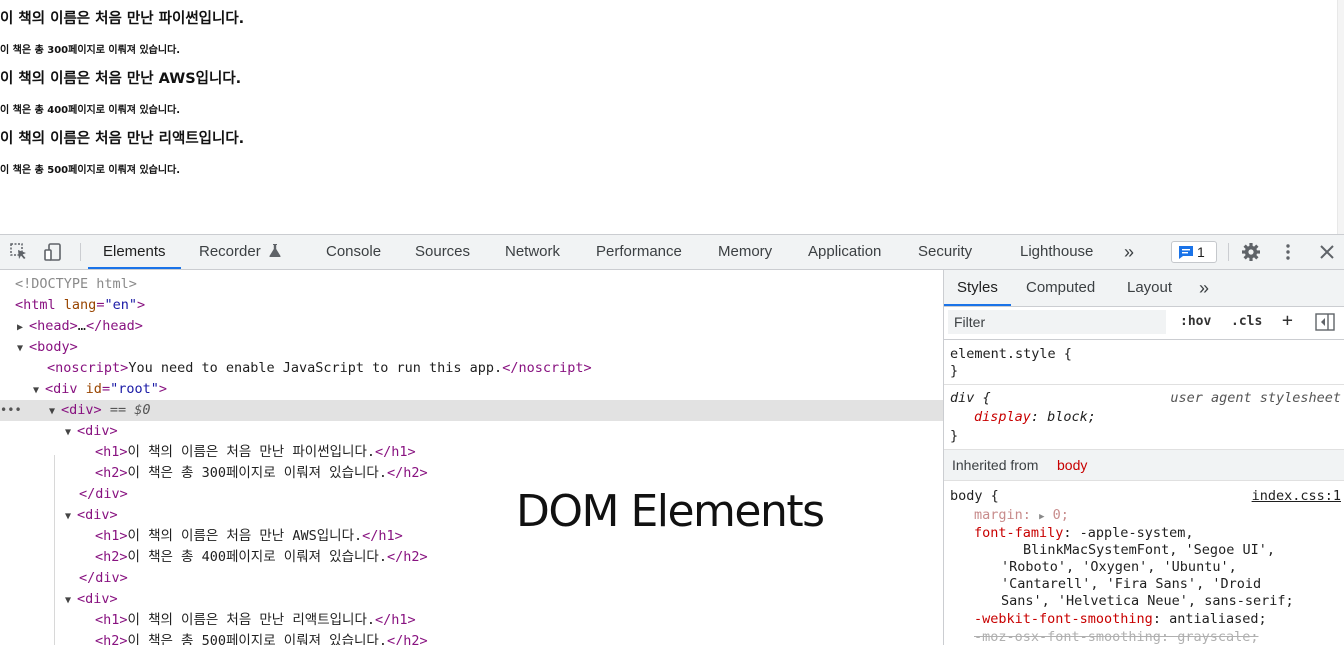 This screenshot has height=645, width=1344. What do you see at coordinates (471, 410) in the screenshot?
I see `selected-div-node: ••• ▼ <div> == $0` at bounding box center [471, 410].